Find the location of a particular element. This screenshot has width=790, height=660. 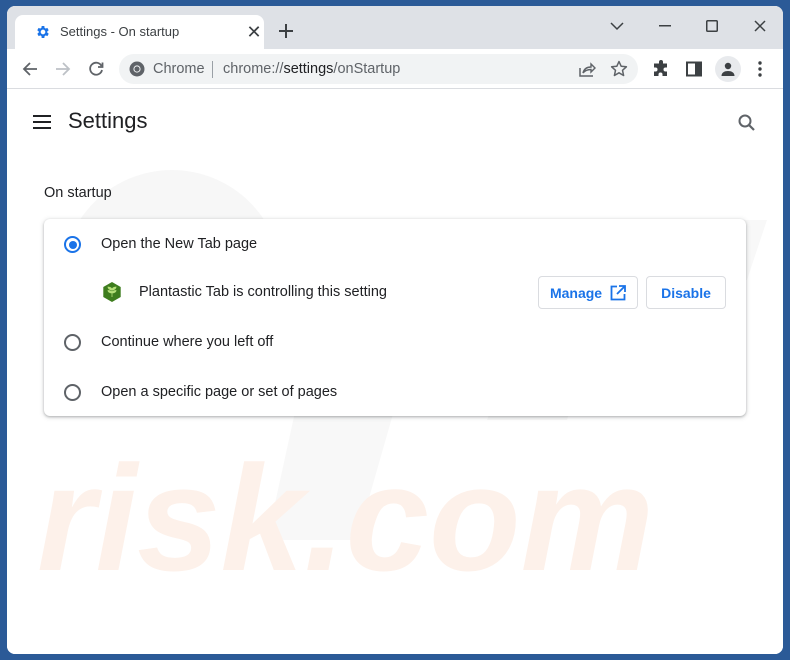

disable-label: Disable is located at coordinates (686, 292).